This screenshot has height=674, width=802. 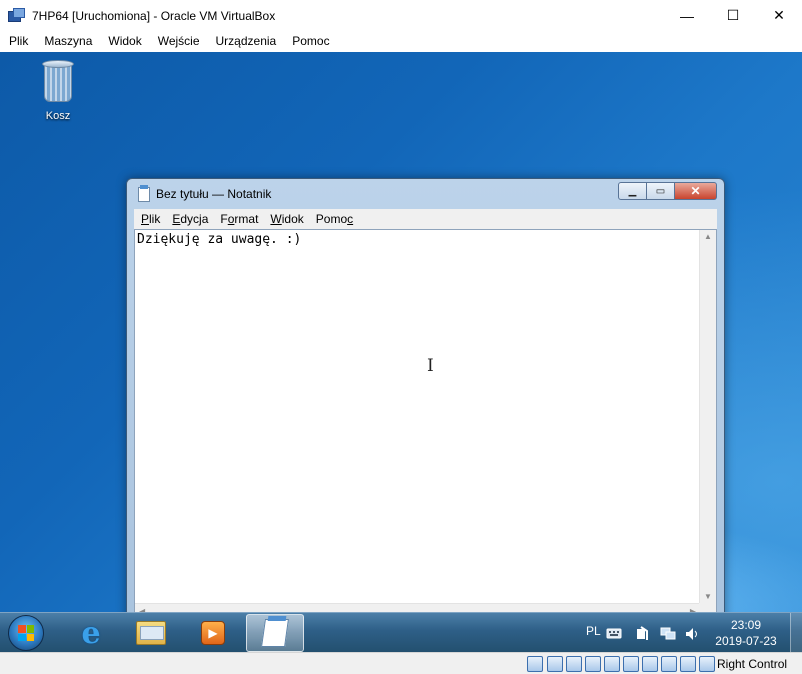 I want to click on media-player-icon: ▶, so click(x=213, y=633).